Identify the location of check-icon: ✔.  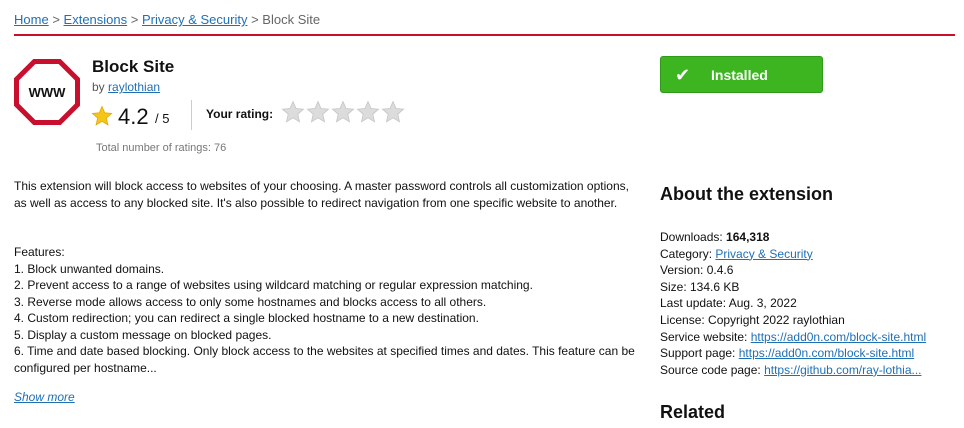
(683, 75).